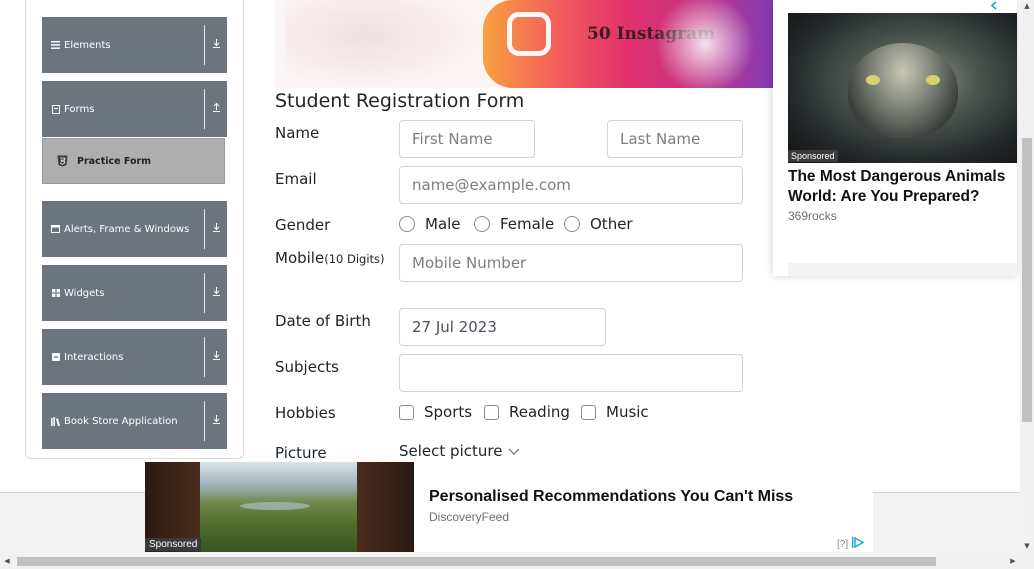  Describe the element at coordinates (615, 412) in the screenshot. I see `hobby-checkbox-music: Music` at that location.